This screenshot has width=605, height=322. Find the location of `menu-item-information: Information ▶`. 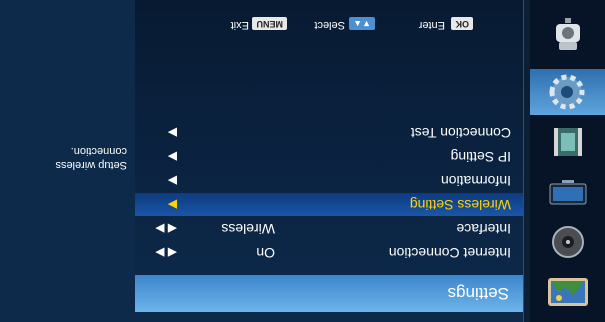

menu-item-information: Information ▶ is located at coordinates (329, 180).